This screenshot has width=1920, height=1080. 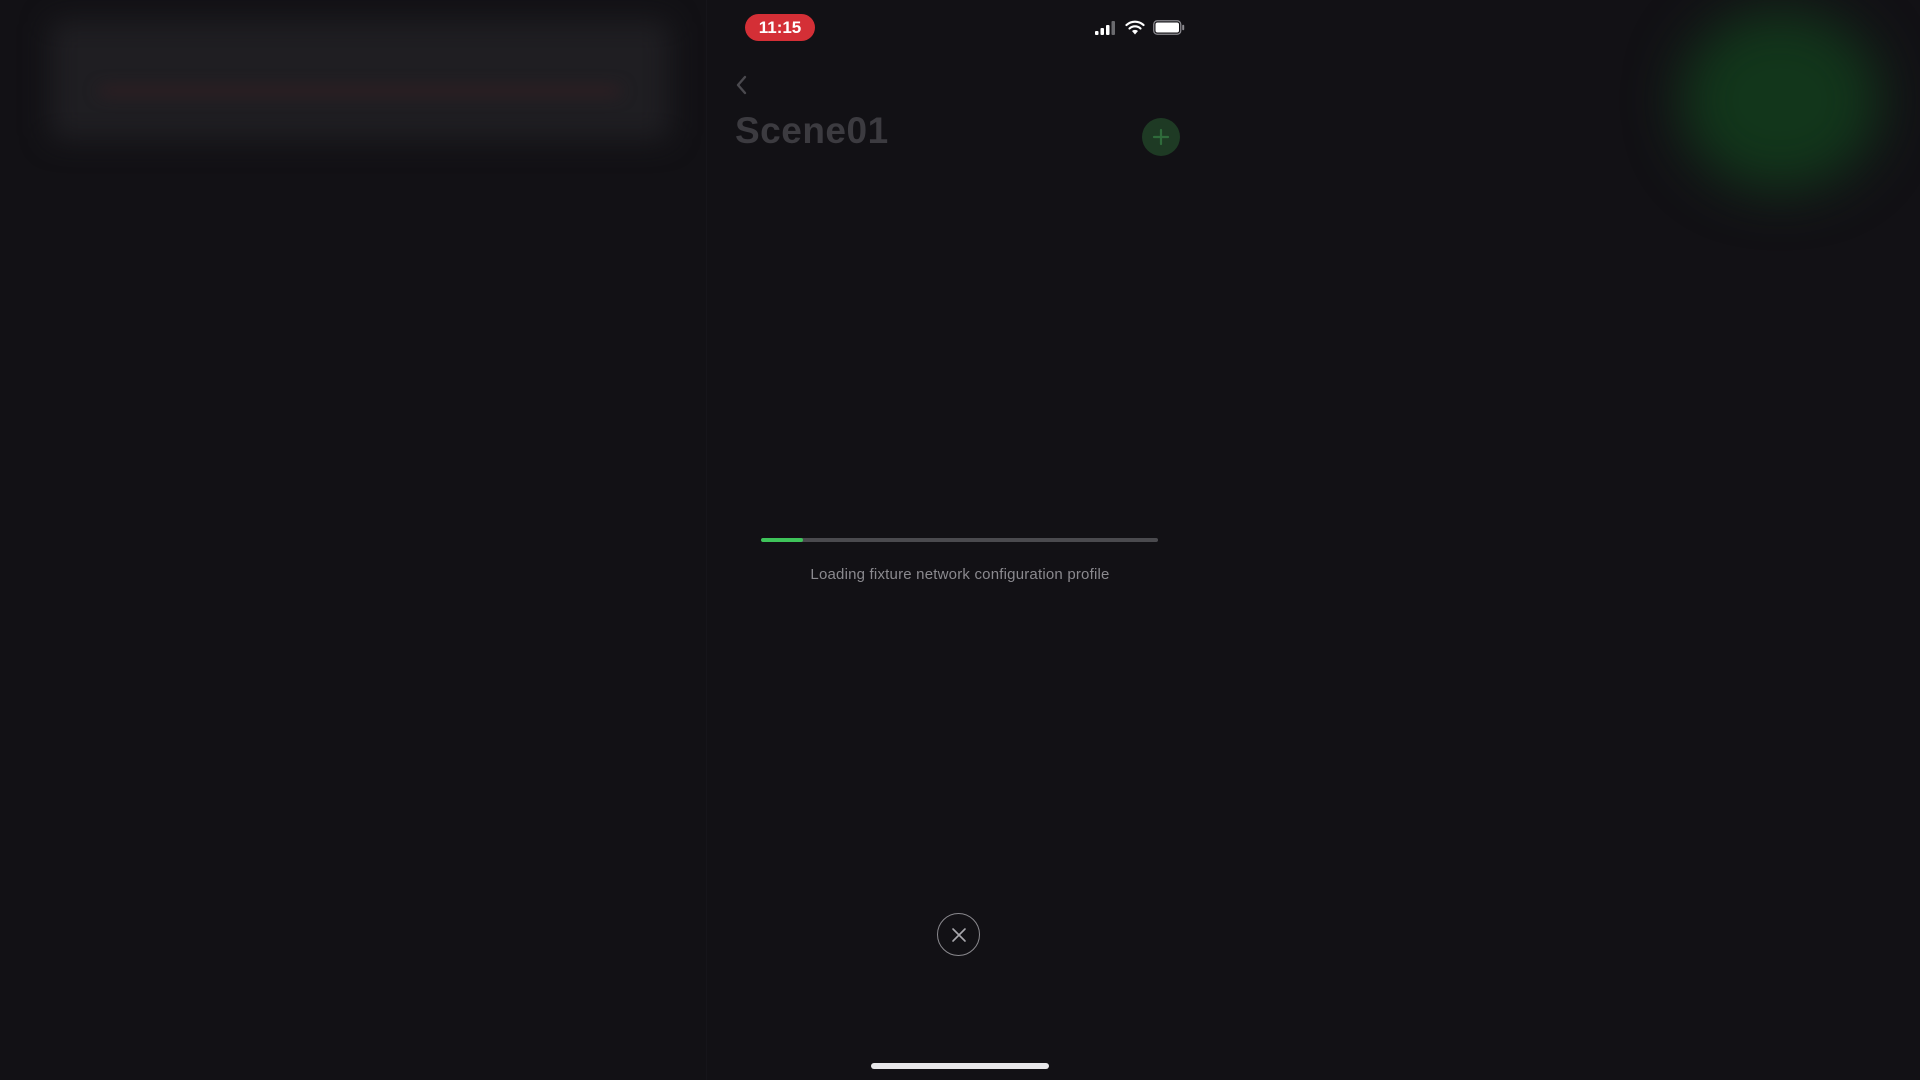 I want to click on wifi-icon, so click(x=1135, y=30).